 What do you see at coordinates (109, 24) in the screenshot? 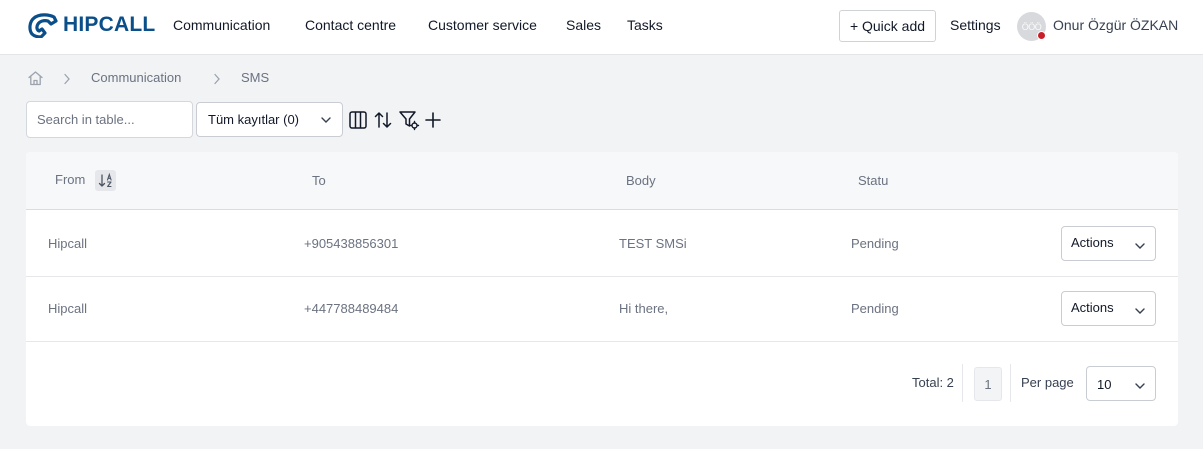
I see `brand-name: HIPCALL` at bounding box center [109, 24].